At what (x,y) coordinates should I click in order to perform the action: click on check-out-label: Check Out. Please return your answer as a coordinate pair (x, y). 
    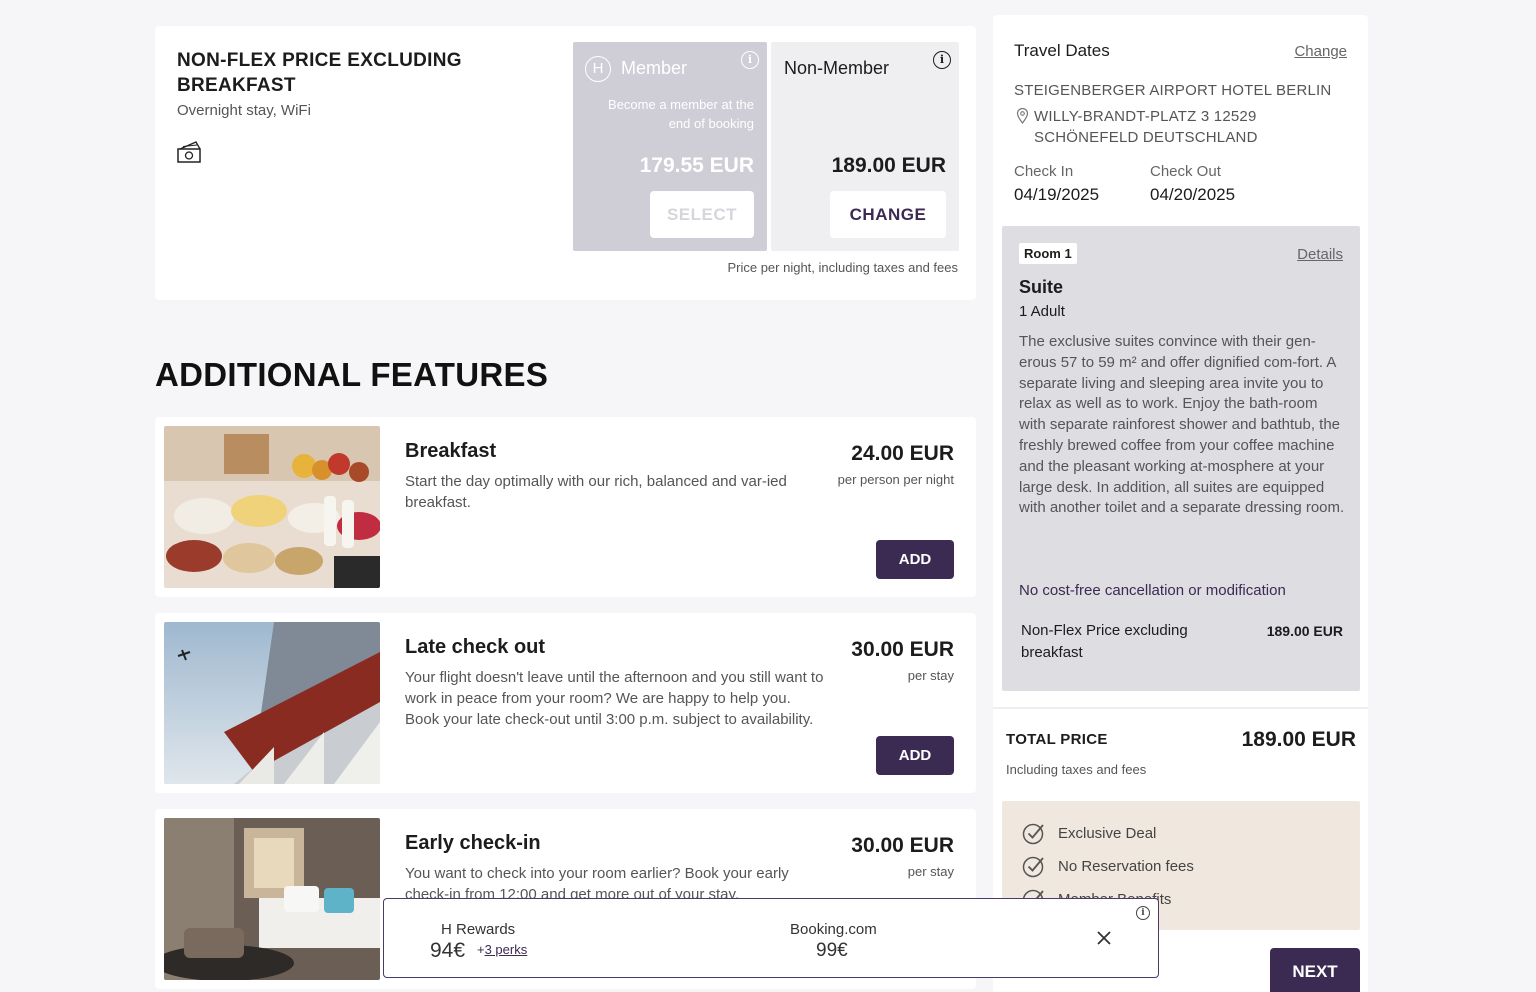
    Looking at the image, I should click on (1185, 171).